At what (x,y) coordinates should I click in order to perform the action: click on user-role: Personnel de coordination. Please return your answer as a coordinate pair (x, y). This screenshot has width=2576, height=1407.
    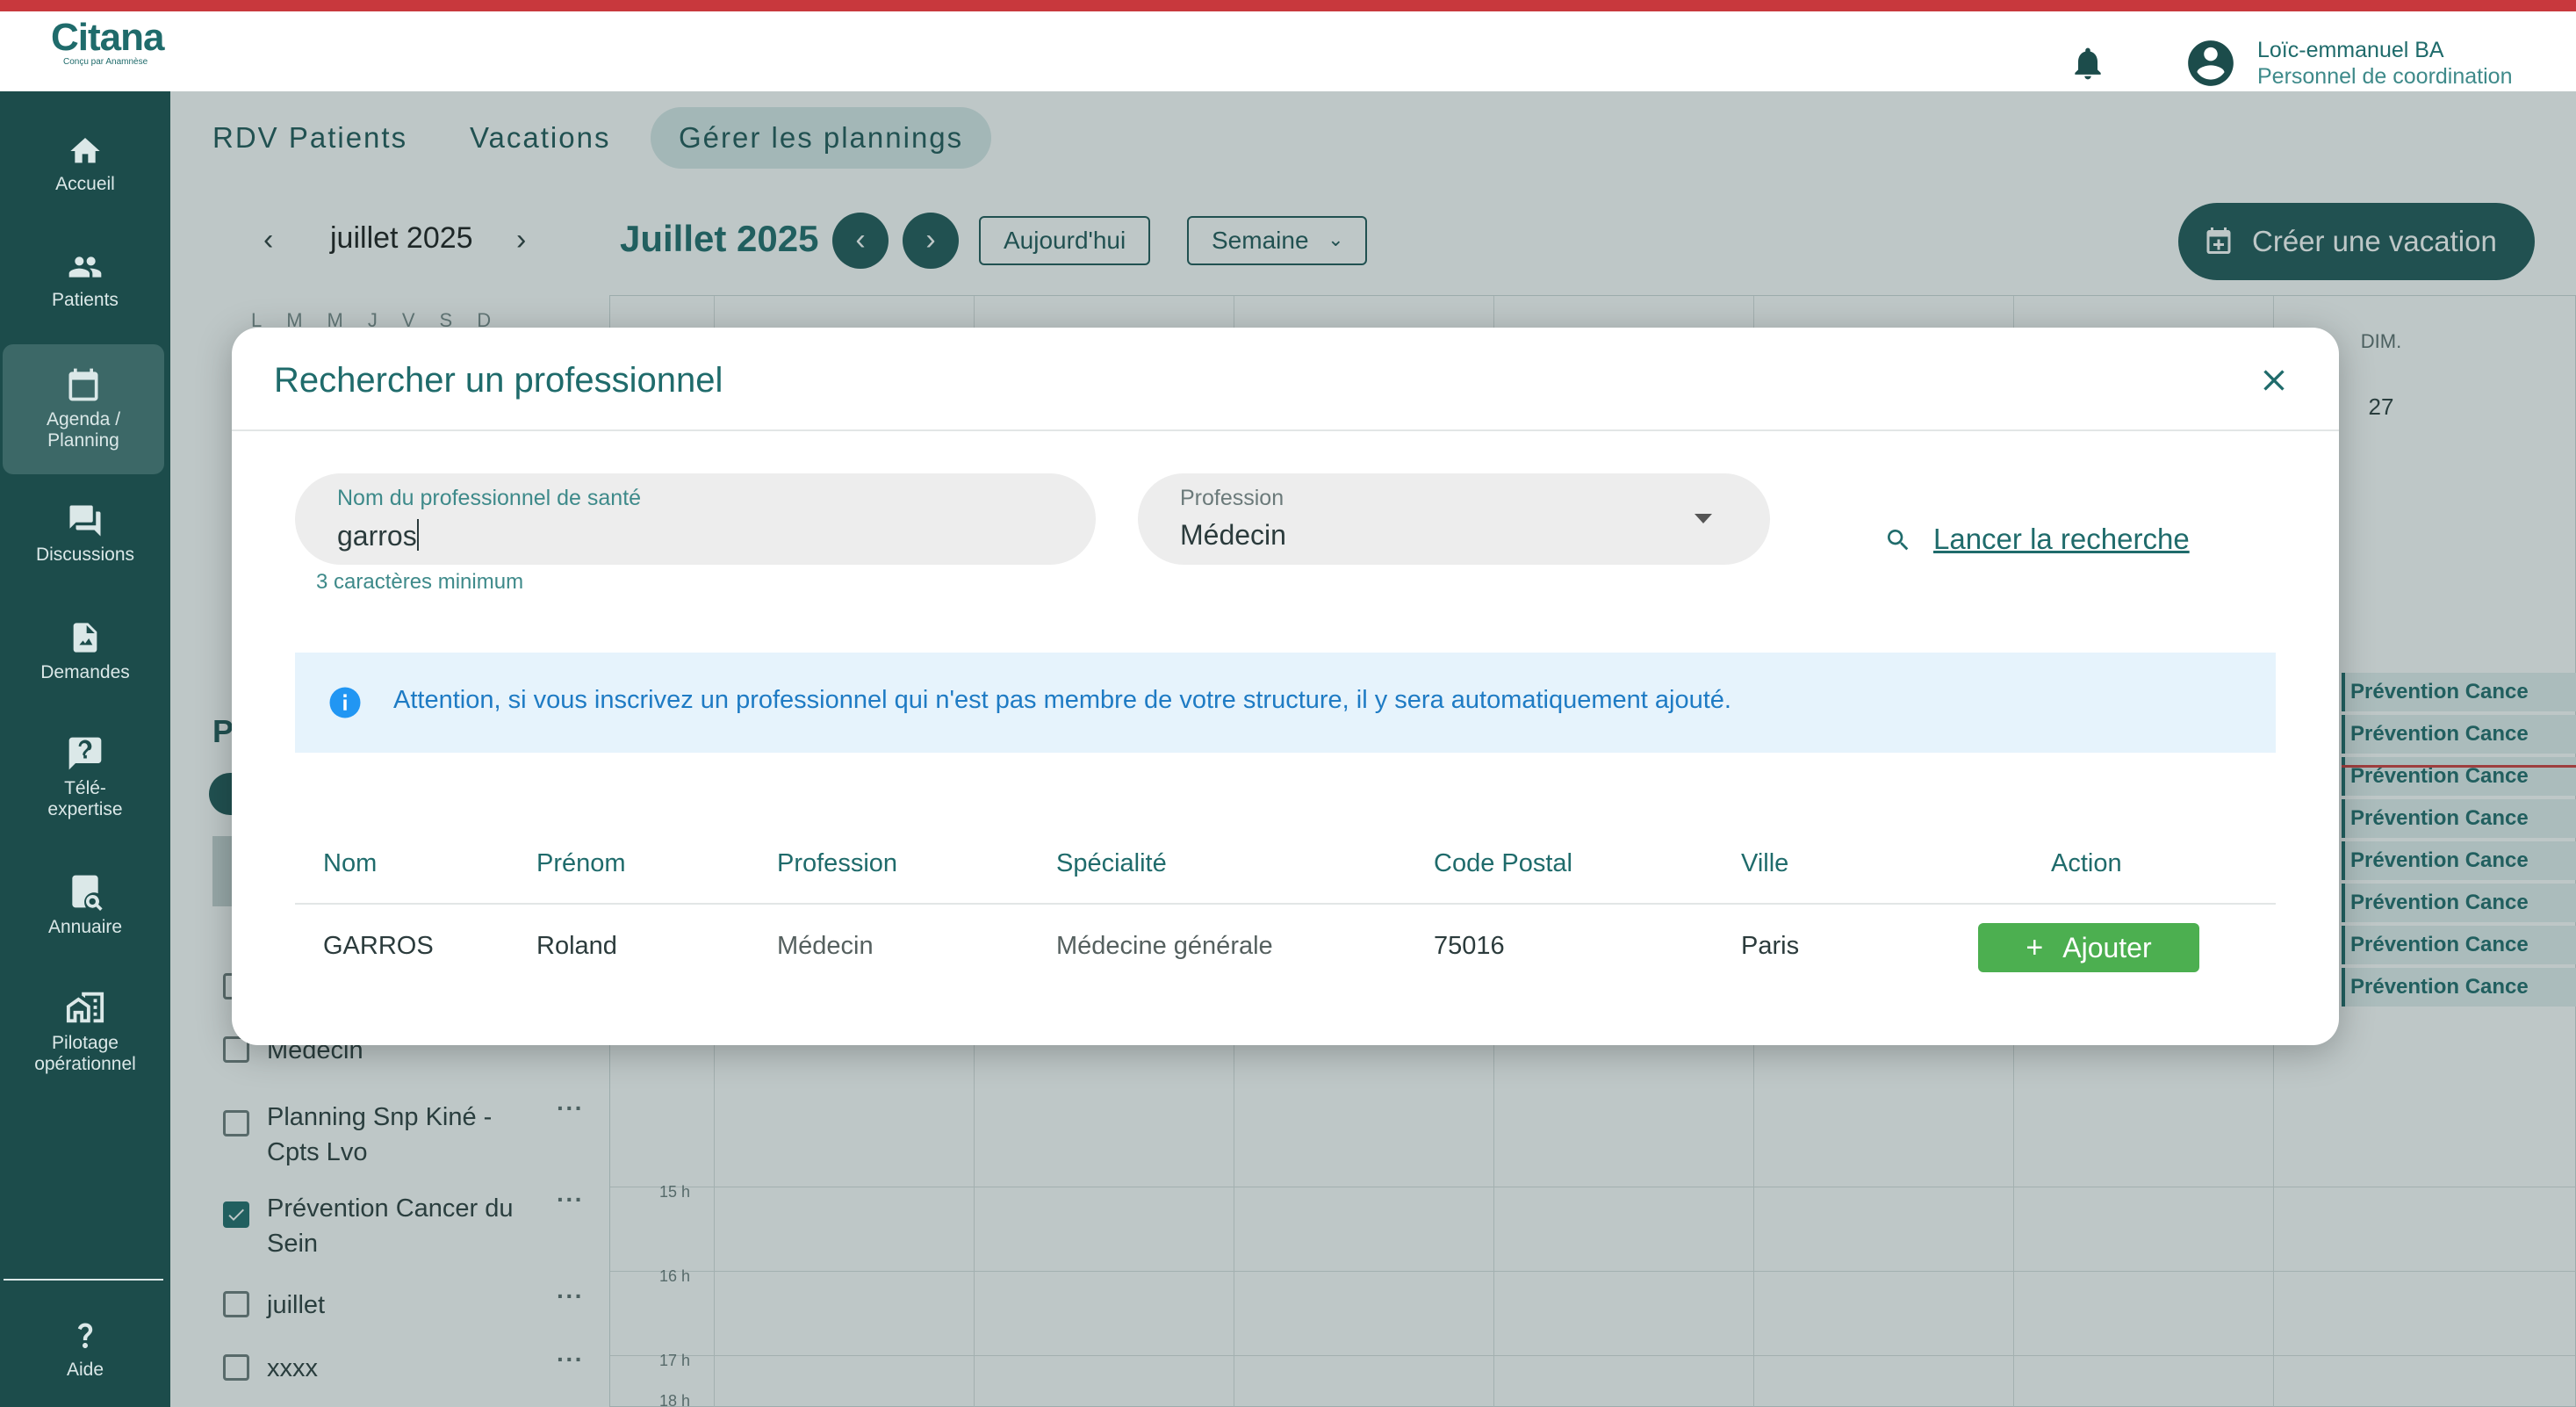
    Looking at the image, I should click on (2385, 77).